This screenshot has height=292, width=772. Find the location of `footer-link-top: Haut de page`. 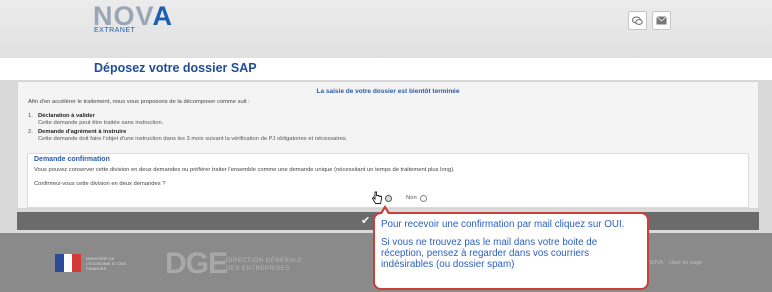

footer-link-top: Haut de page is located at coordinates (685, 263).